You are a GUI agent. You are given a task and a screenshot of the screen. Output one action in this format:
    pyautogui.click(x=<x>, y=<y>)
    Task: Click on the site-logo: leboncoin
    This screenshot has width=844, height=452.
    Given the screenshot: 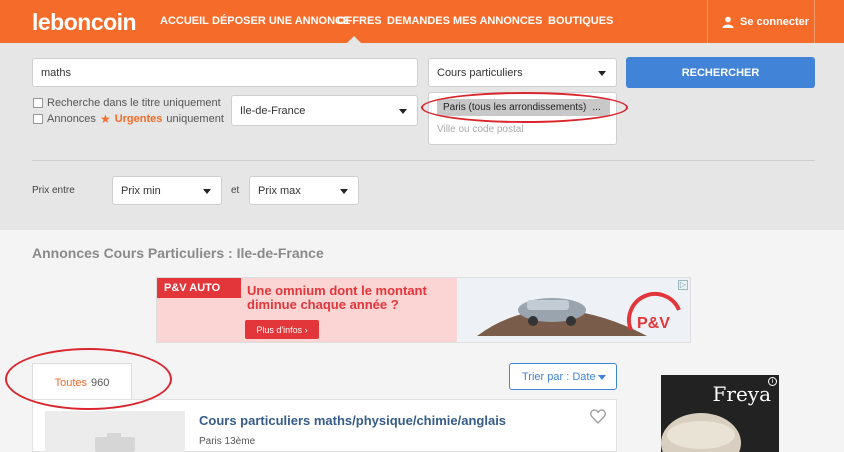 What is the action you would take?
    pyautogui.click(x=84, y=22)
    